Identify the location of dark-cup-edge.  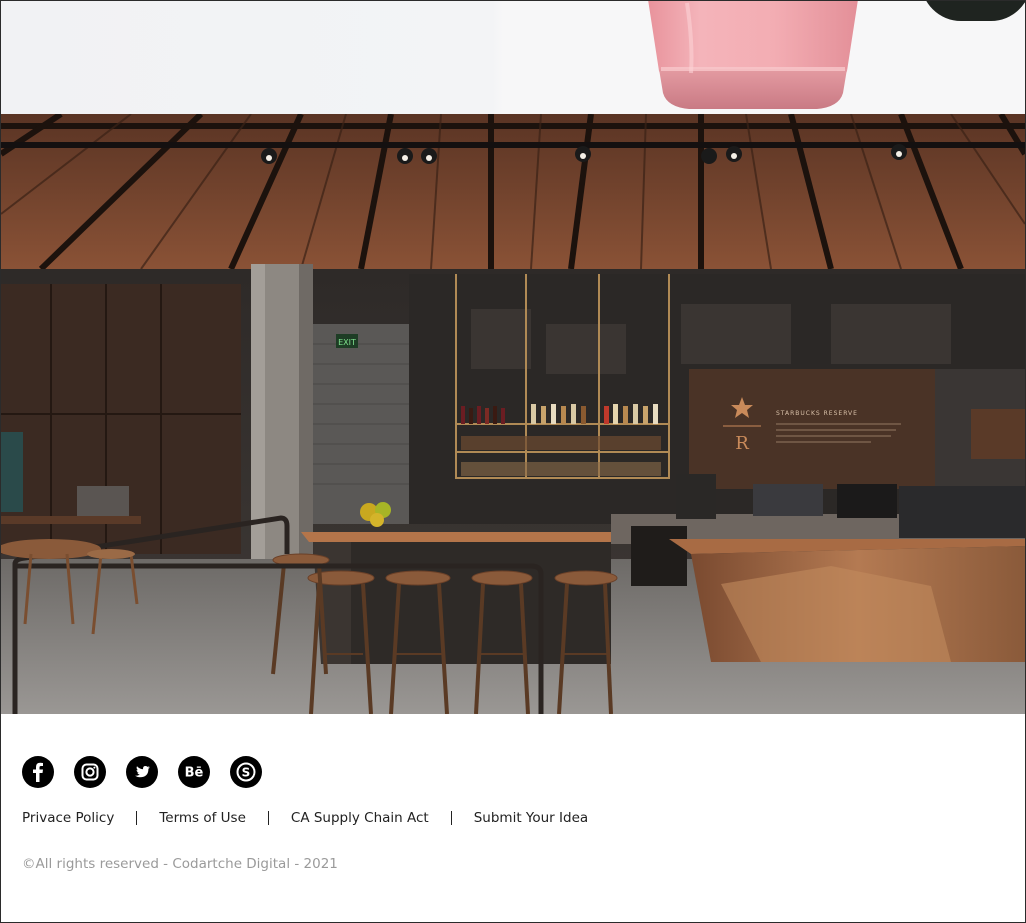
(973, 11).